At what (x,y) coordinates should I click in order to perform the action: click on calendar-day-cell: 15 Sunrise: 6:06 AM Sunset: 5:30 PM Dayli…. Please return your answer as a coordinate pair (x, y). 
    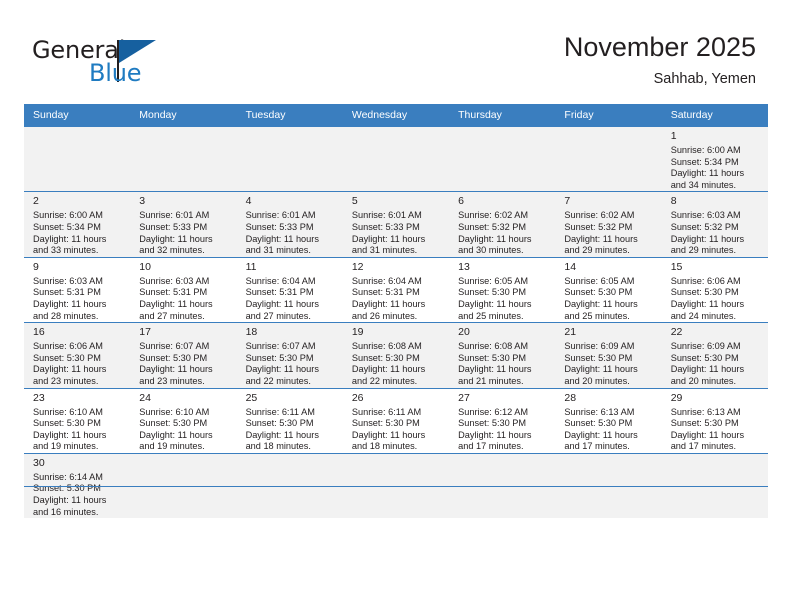
    Looking at the image, I should click on (714, 289).